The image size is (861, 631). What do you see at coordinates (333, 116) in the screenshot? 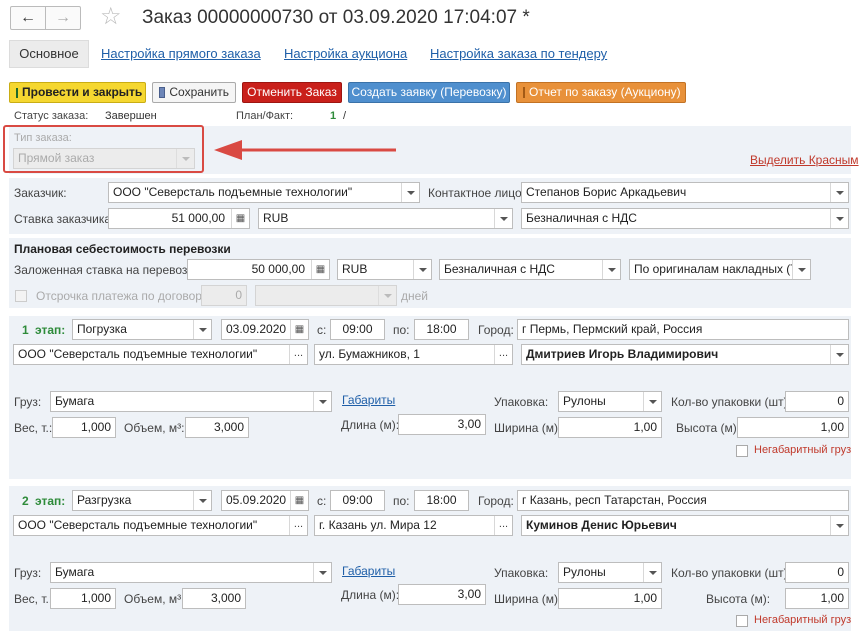
I see `plan-value: 1` at bounding box center [333, 116].